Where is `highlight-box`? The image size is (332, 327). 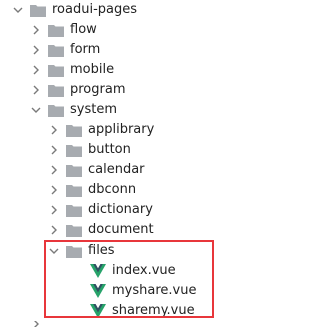
highlight-box is located at coordinates (129, 279).